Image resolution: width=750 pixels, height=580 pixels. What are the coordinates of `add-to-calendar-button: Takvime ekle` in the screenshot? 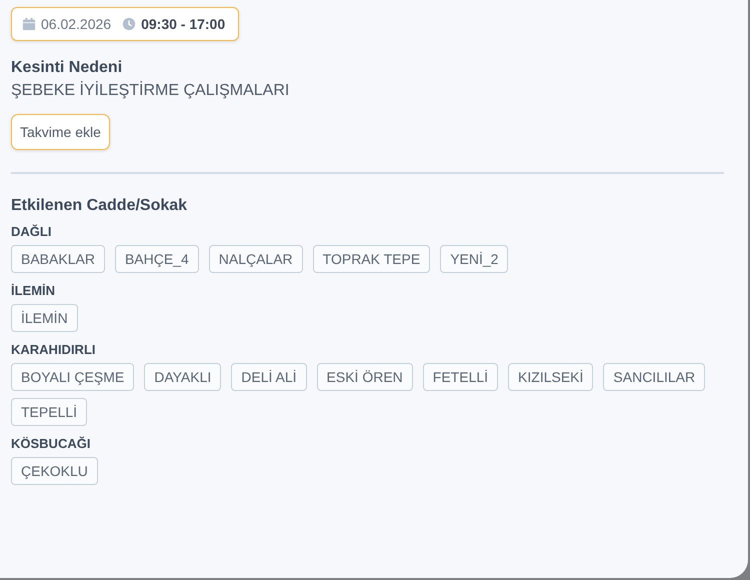 It's located at (60, 132).